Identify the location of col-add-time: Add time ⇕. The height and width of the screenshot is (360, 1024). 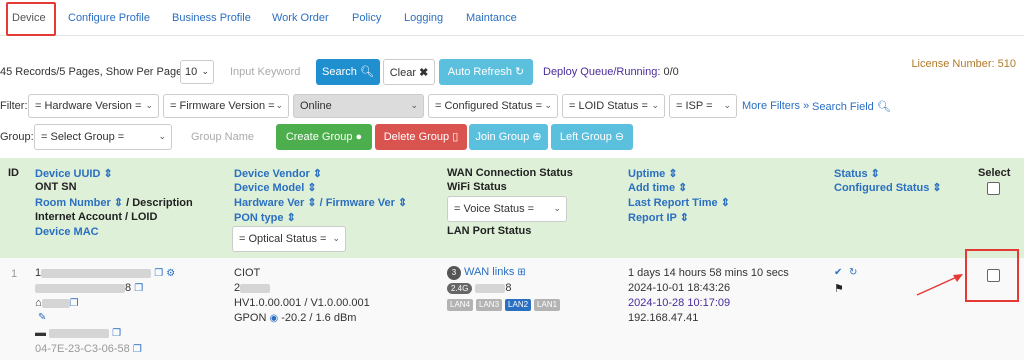
(657, 187).